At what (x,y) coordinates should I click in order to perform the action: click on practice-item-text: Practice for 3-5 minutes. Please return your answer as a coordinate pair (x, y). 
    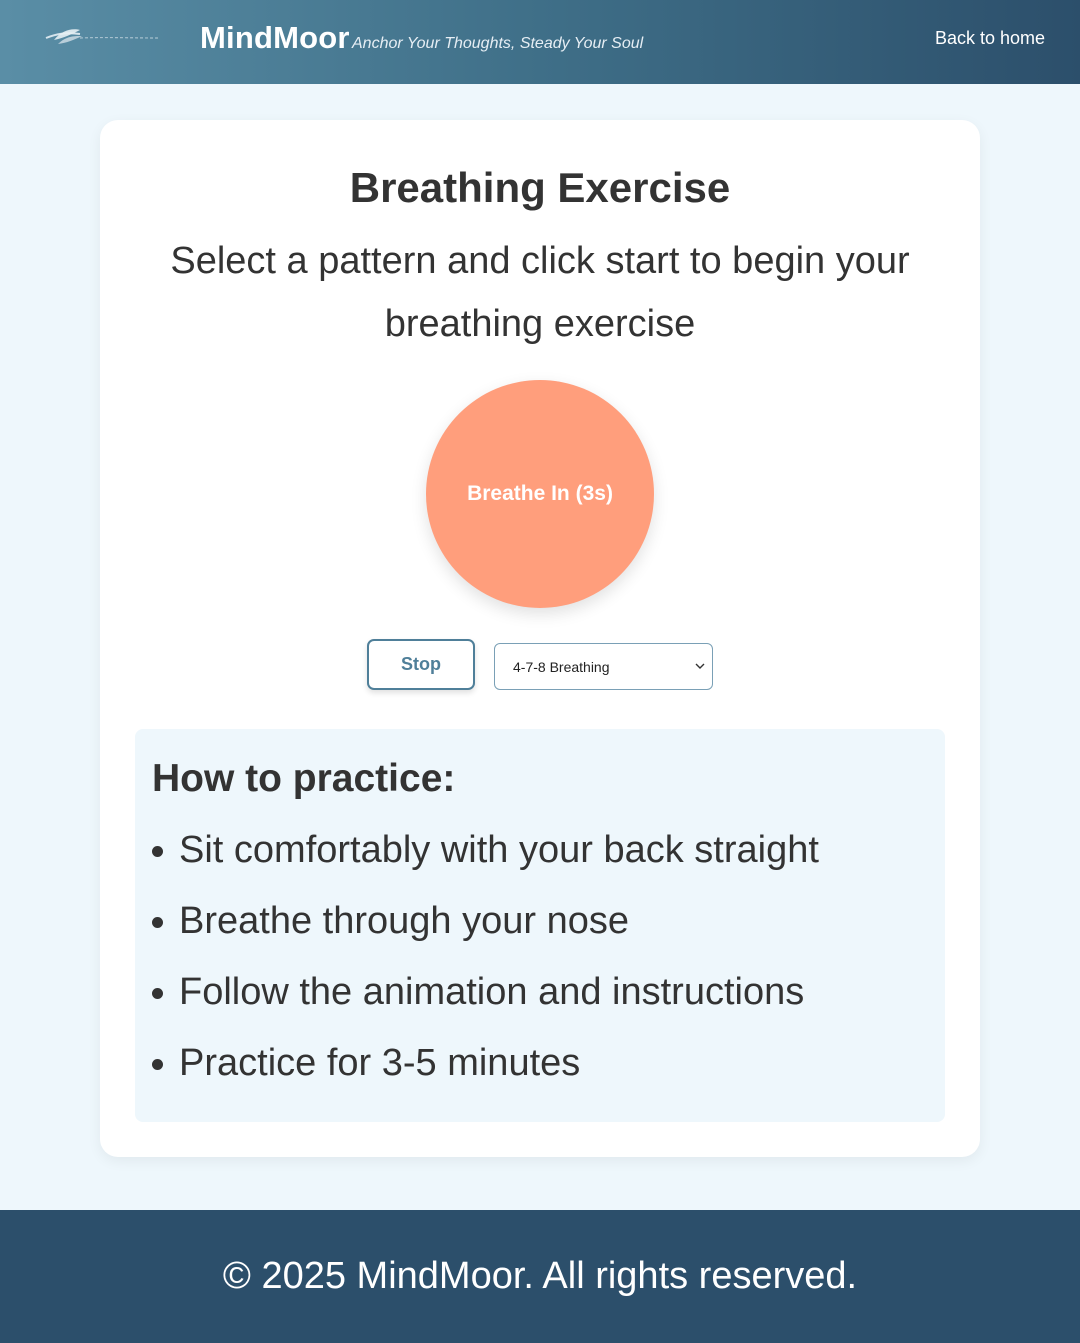
    Looking at the image, I should click on (380, 1063).